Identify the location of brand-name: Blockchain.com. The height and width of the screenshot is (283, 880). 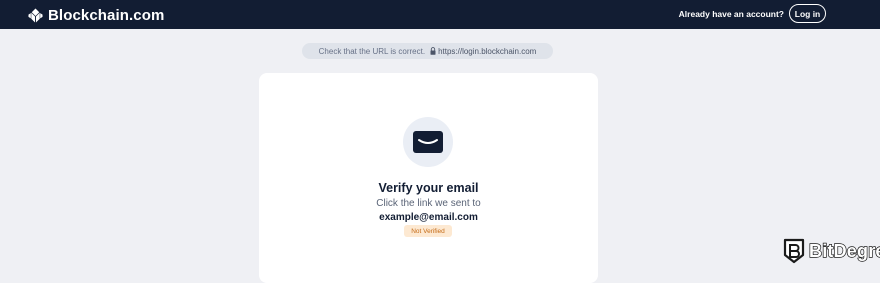
(106, 15).